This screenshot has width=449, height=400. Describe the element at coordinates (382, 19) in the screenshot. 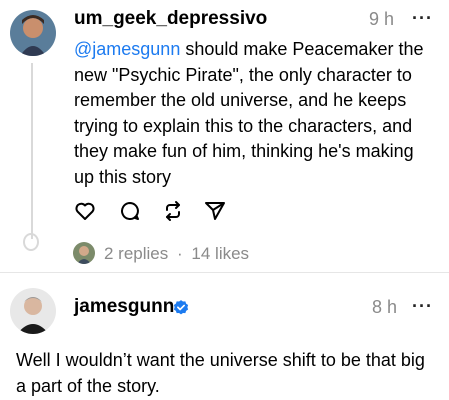

I see `post-time: 9 h` at that location.